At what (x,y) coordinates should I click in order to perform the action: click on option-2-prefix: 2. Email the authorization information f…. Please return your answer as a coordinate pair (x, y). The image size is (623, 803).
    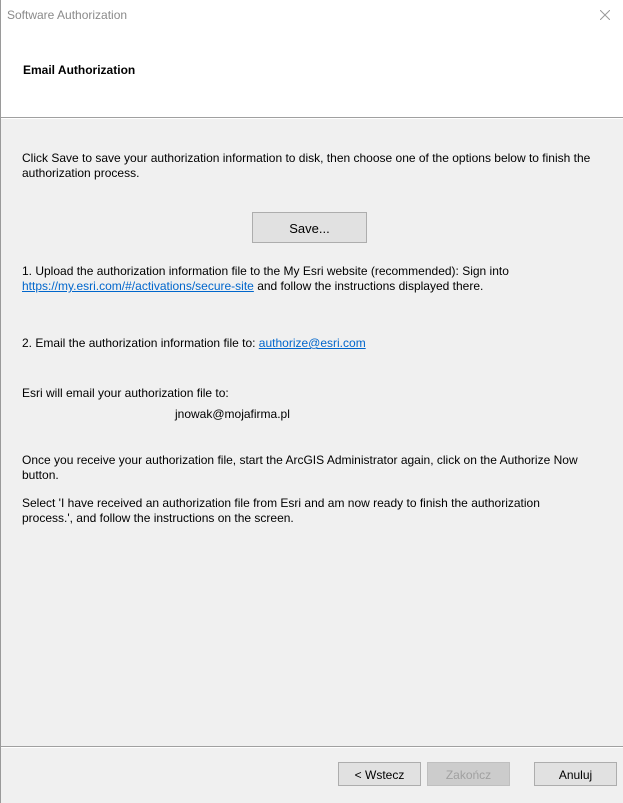
    Looking at the image, I should click on (140, 343).